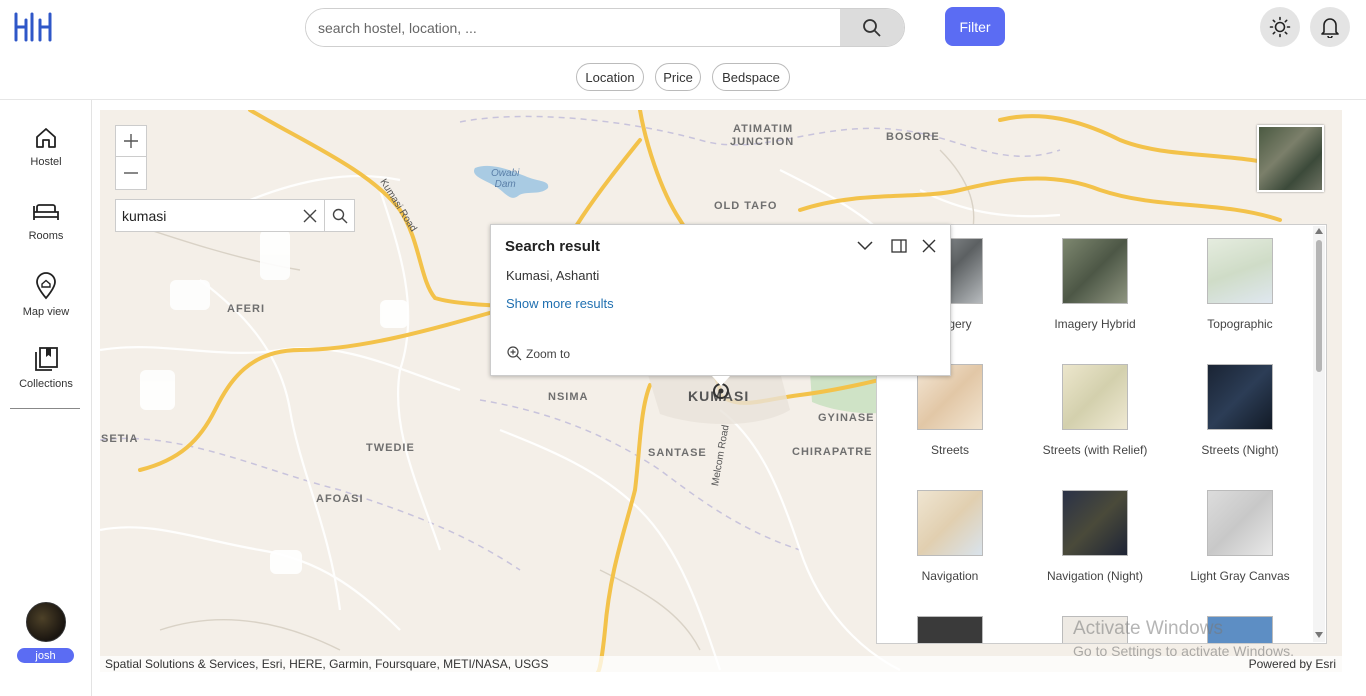 The height and width of the screenshot is (696, 1366). I want to click on popup-pointer, so click(721, 381).